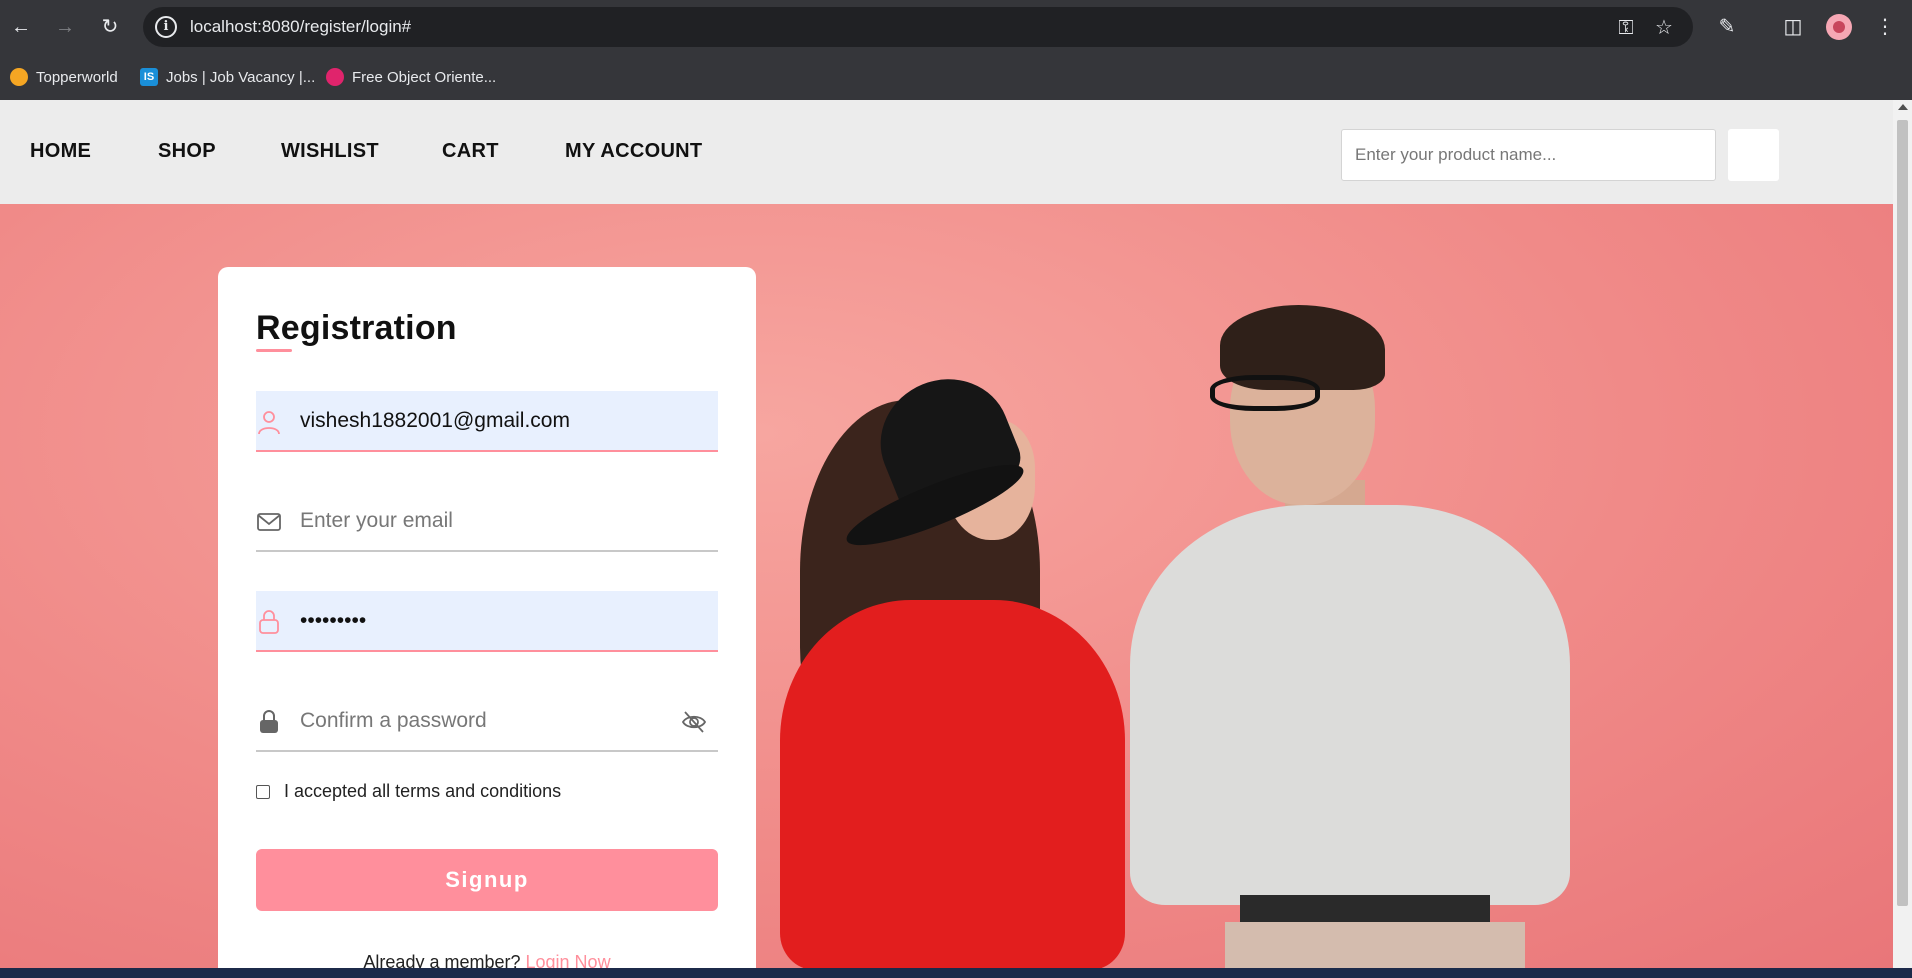  What do you see at coordinates (1902, 513) in the screenshot?
I see `scroll-thumb` at bounding box center [1902, 513].